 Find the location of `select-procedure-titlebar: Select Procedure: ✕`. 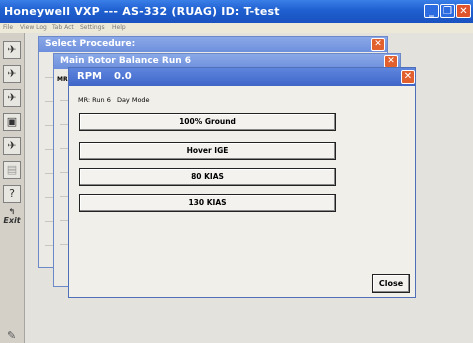

select-procedure-titlebar: Select Procedure: ✕ is located at coordinates (213, 44).